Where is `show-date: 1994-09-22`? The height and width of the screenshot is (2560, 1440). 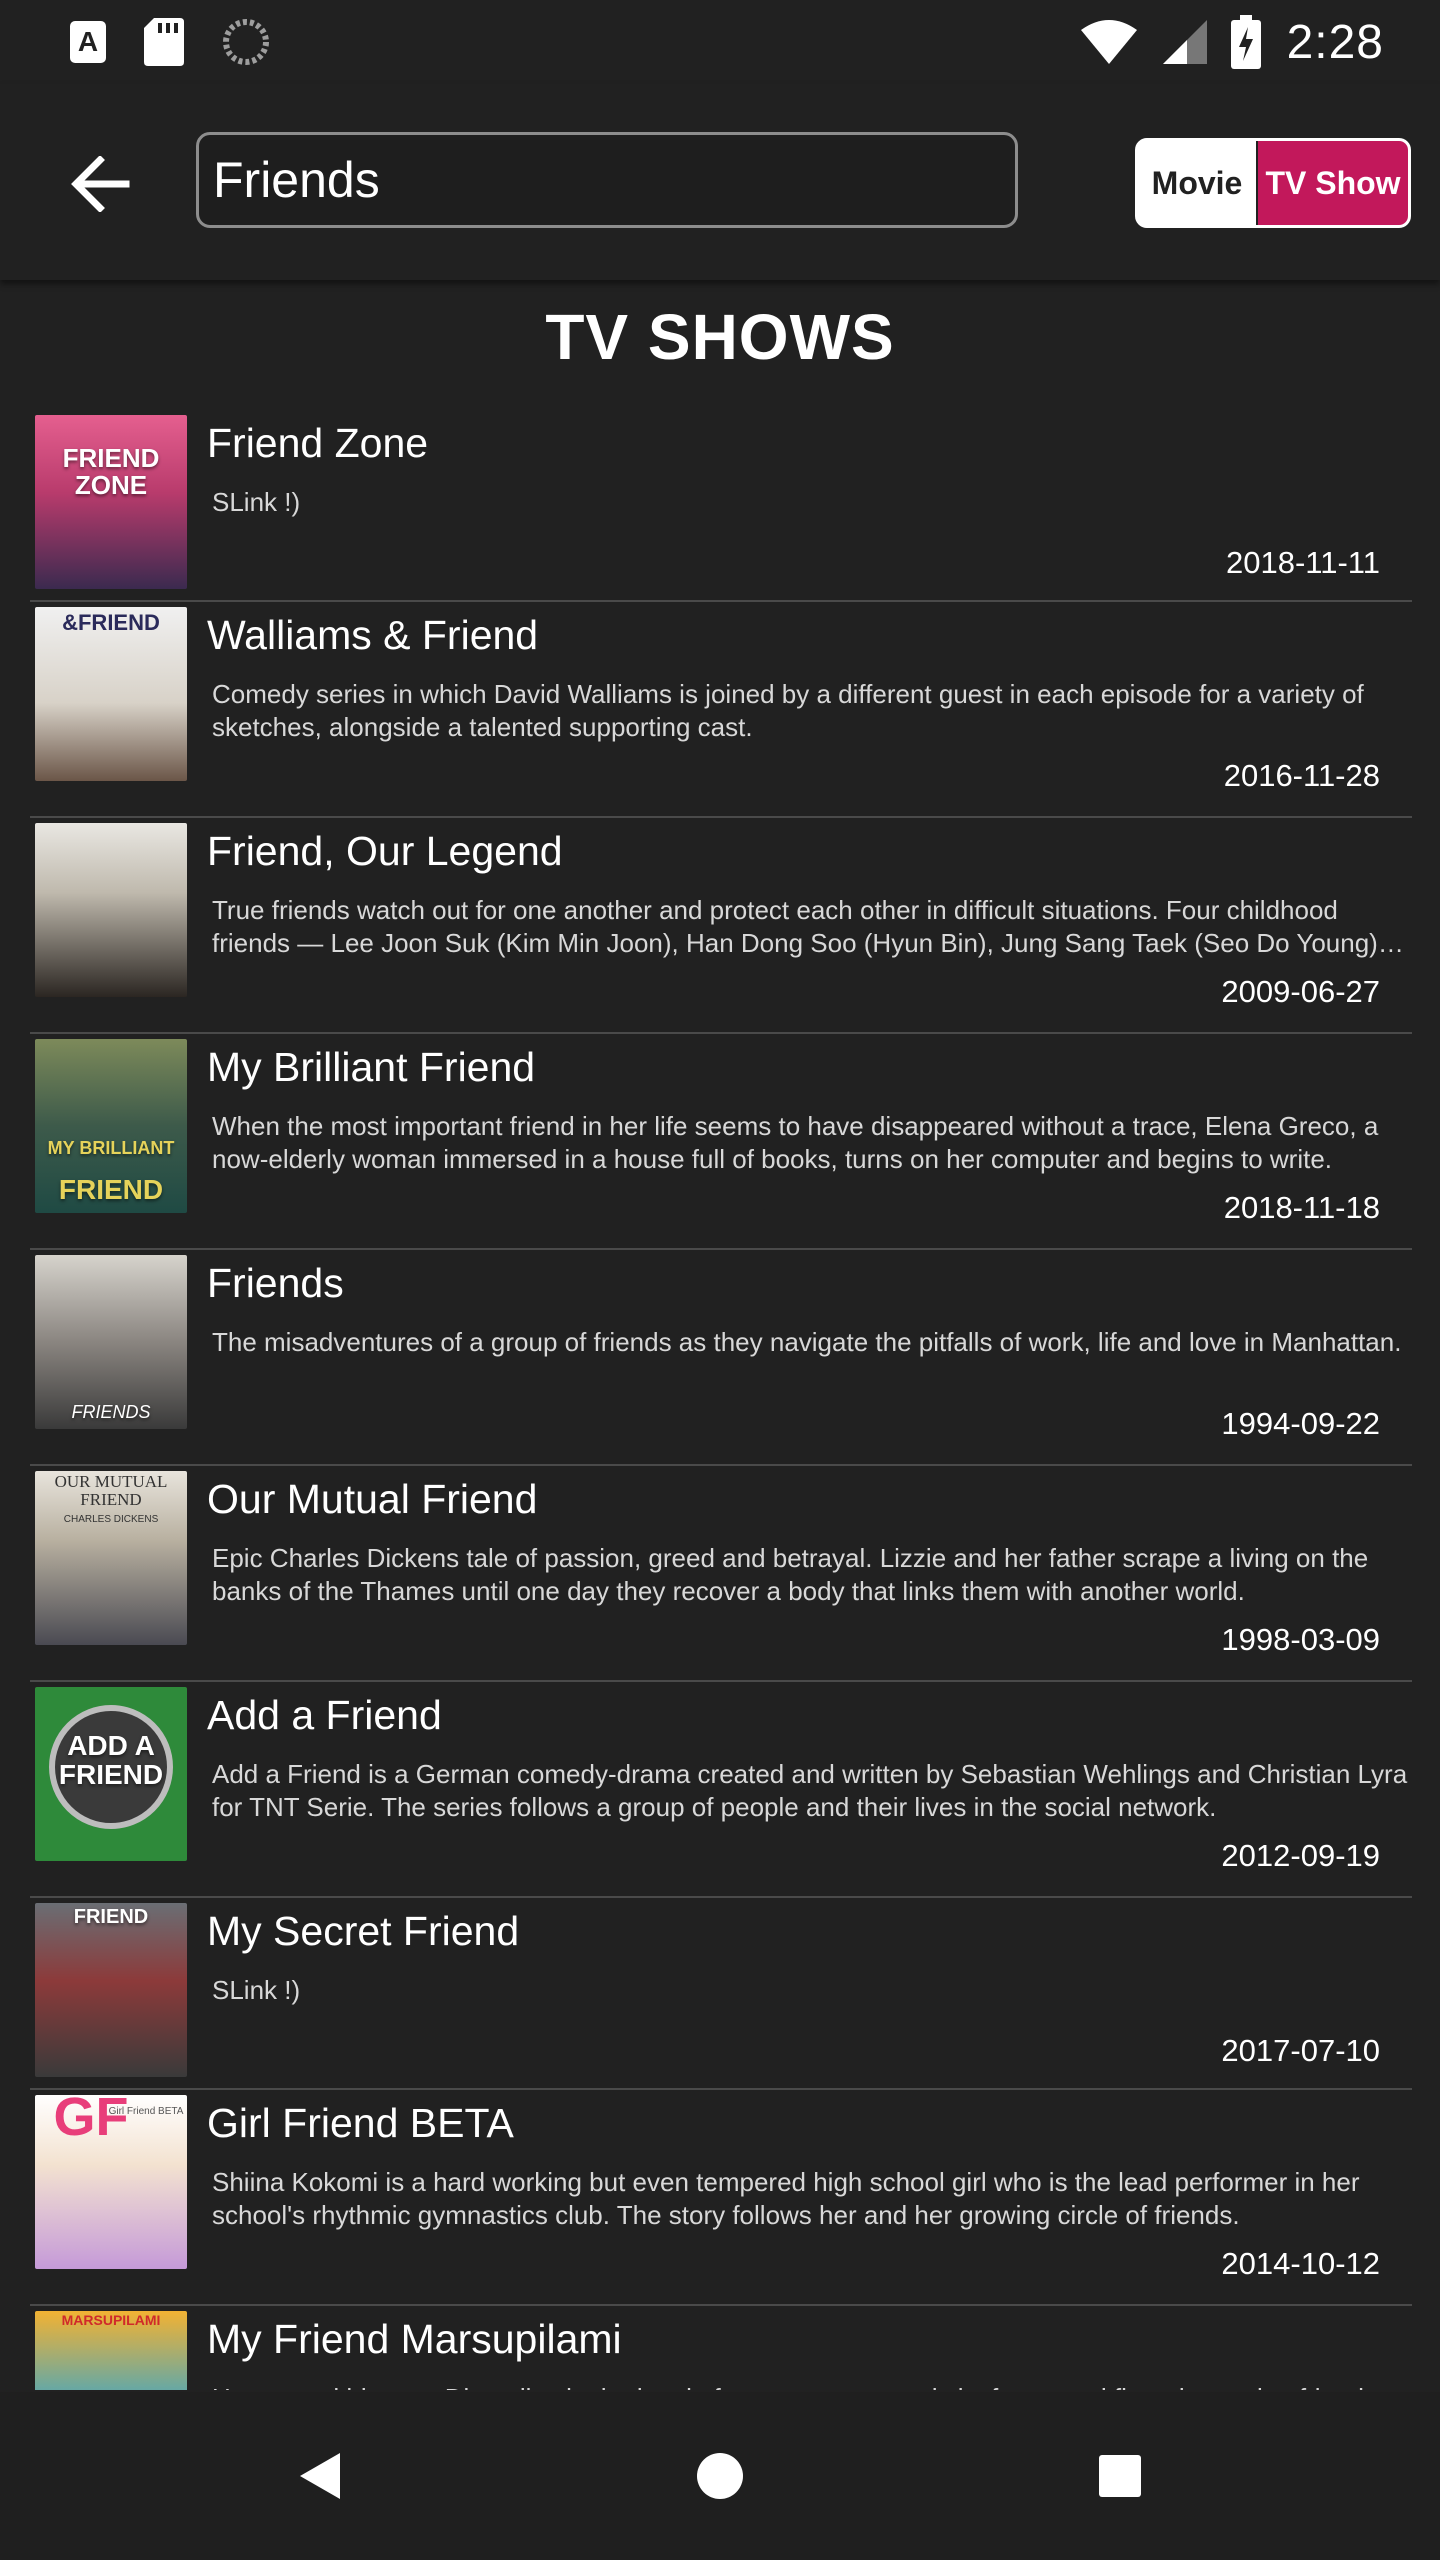
show-date: 1994-09-22 is located at coordinates (1300, 1423).